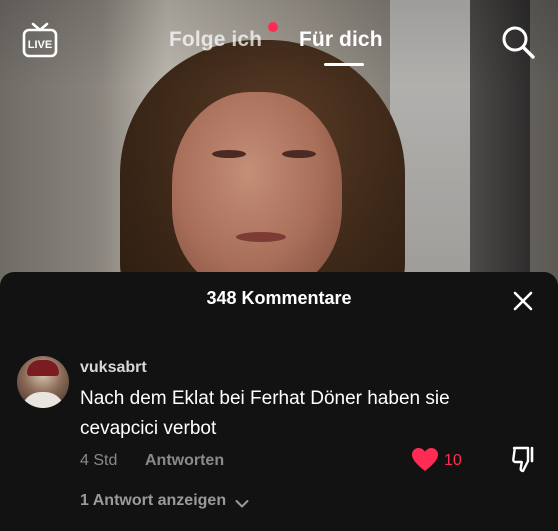 Image resolution: width=558 pixels, height=531 pixels. Describe the element at coordinates (518, 42) in the screenshot. I see `search-icon` at that location.